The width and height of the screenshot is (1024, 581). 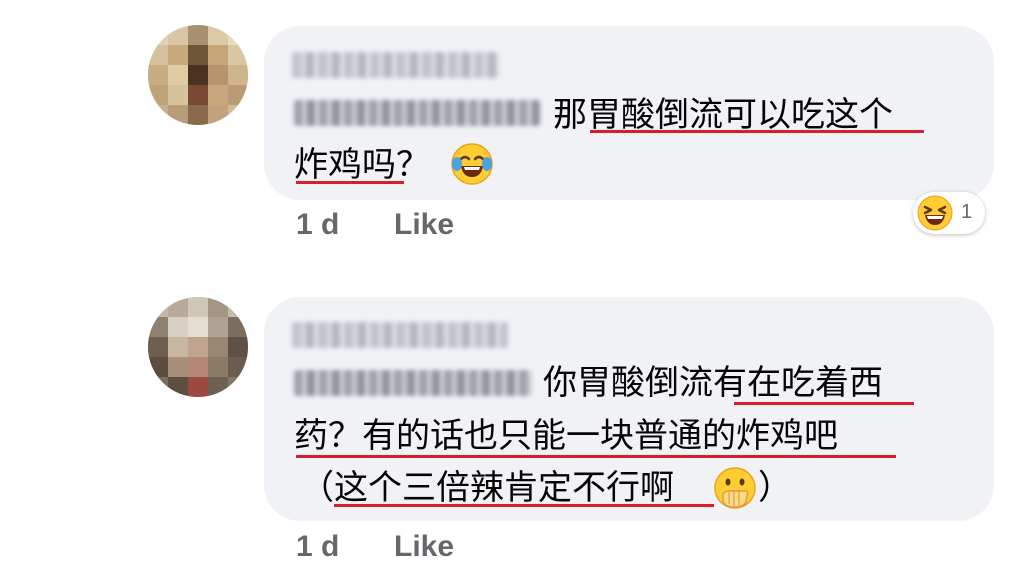 What do you see at coordinates (775, 488) in the screenshot?
I see `comment-text-closing-paren: ）` at bounding box center [775, 488].